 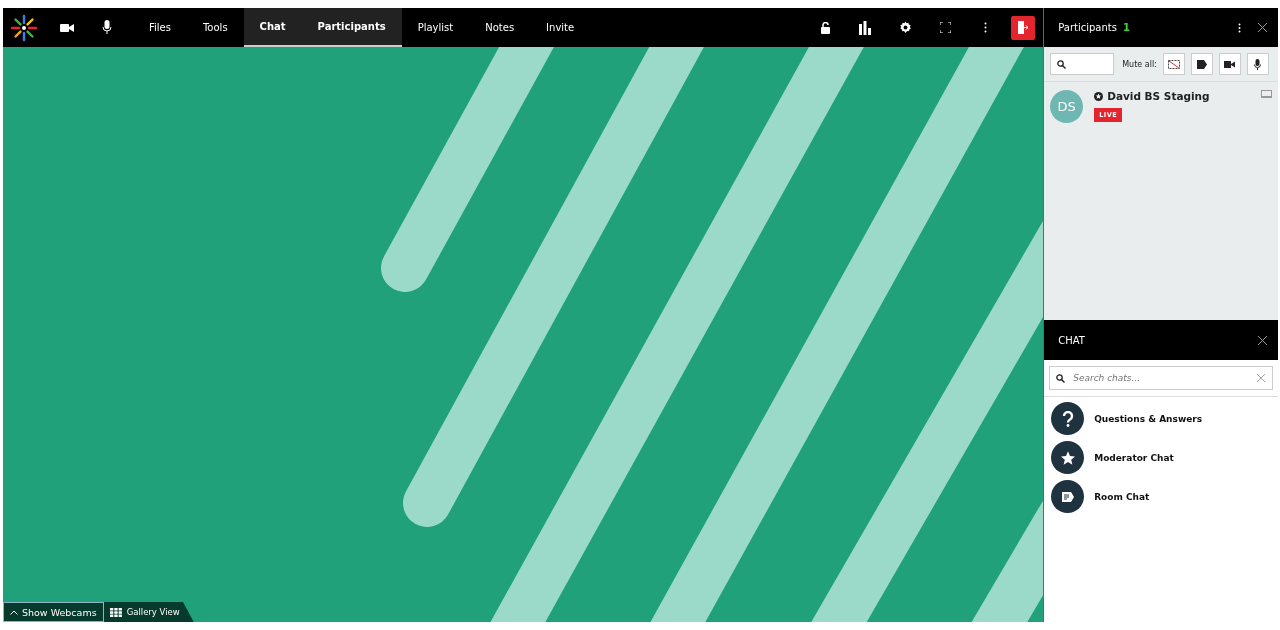 I want to click on star-icon, so click(x=1067, y=457).